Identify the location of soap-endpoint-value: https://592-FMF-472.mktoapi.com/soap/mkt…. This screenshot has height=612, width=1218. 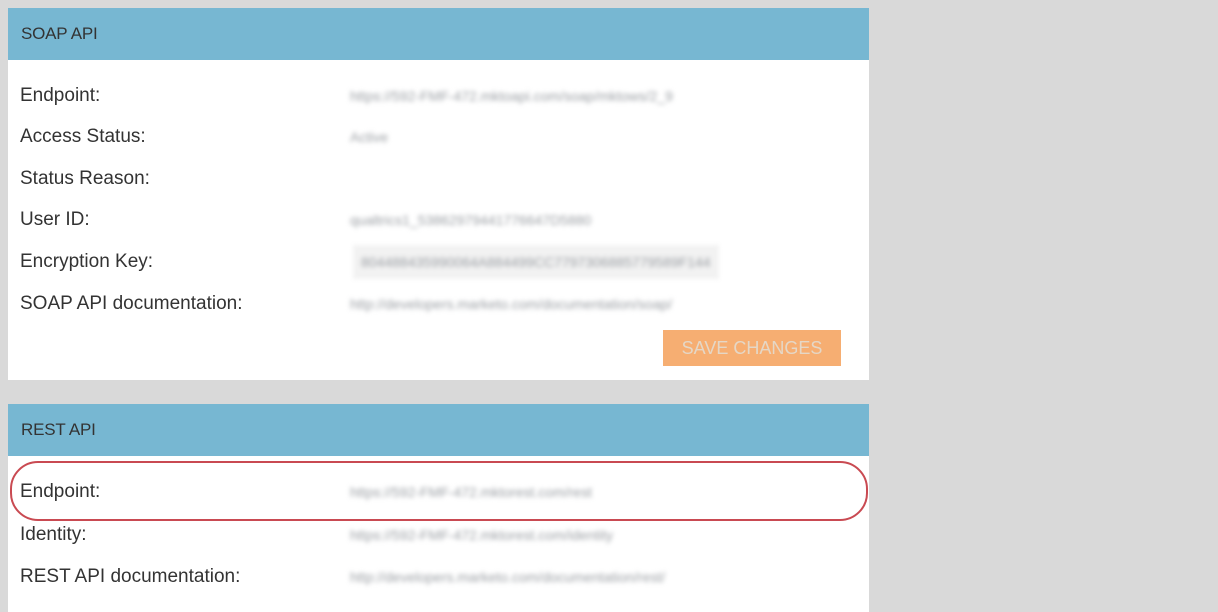
(511, 96).